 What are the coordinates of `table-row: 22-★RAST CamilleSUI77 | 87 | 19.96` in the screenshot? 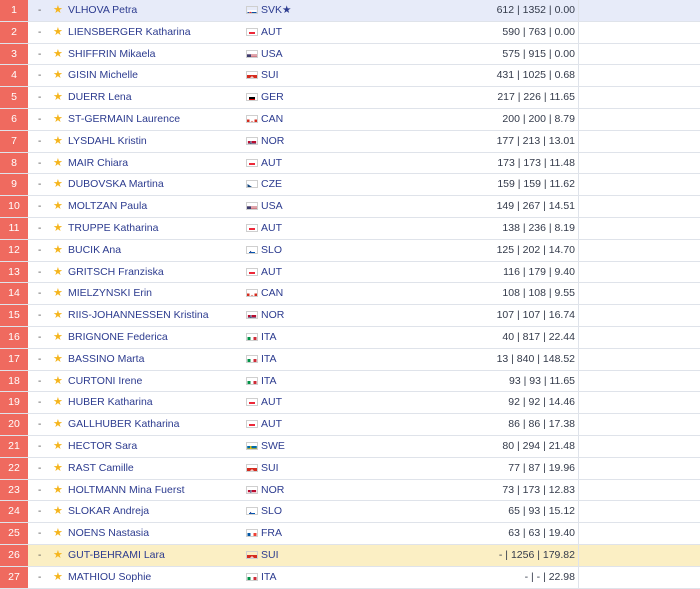 It's located at (350, 469).